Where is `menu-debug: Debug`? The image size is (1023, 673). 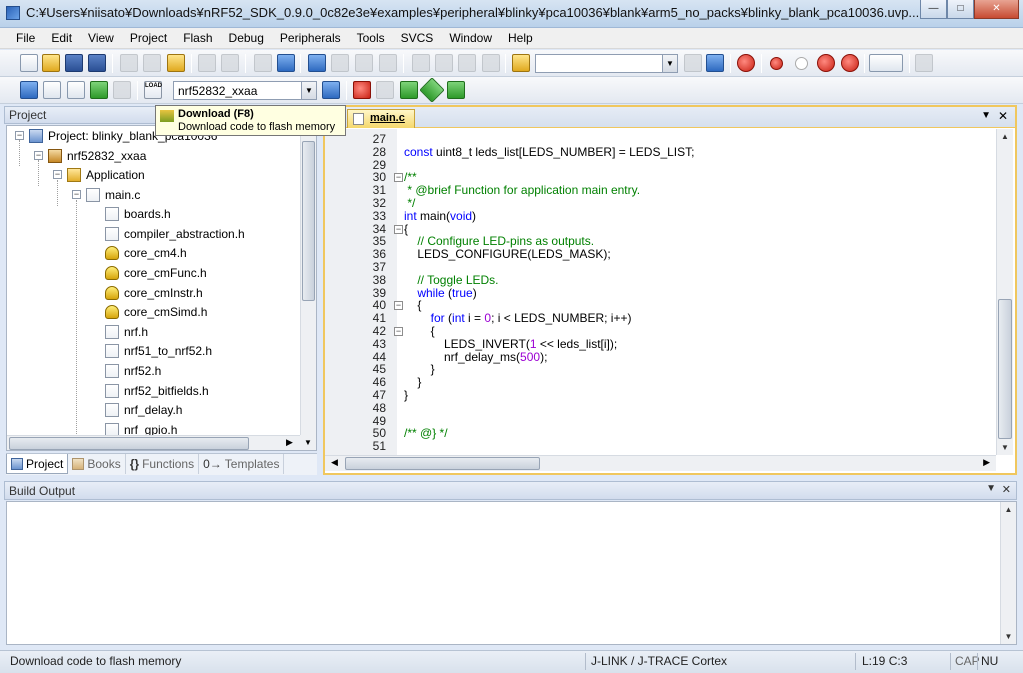
menu-debug: Debug is located at coordinates (246, 38).